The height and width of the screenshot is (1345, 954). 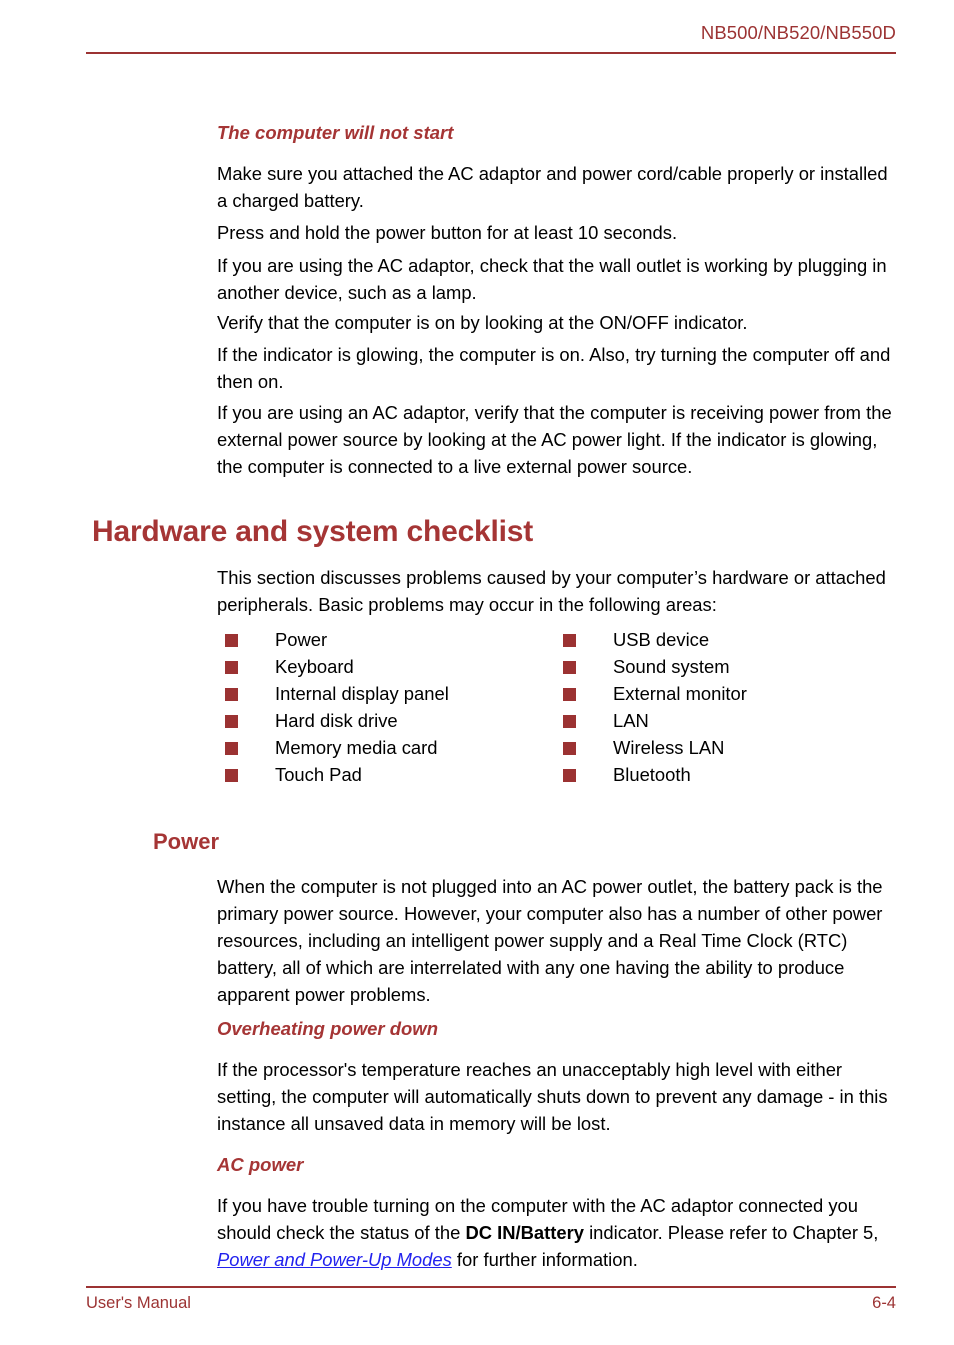 What do you see at coordinates (385, 666) in the screenshot?
I see `list-item: Keyboard` at bounding box center [385, 666].